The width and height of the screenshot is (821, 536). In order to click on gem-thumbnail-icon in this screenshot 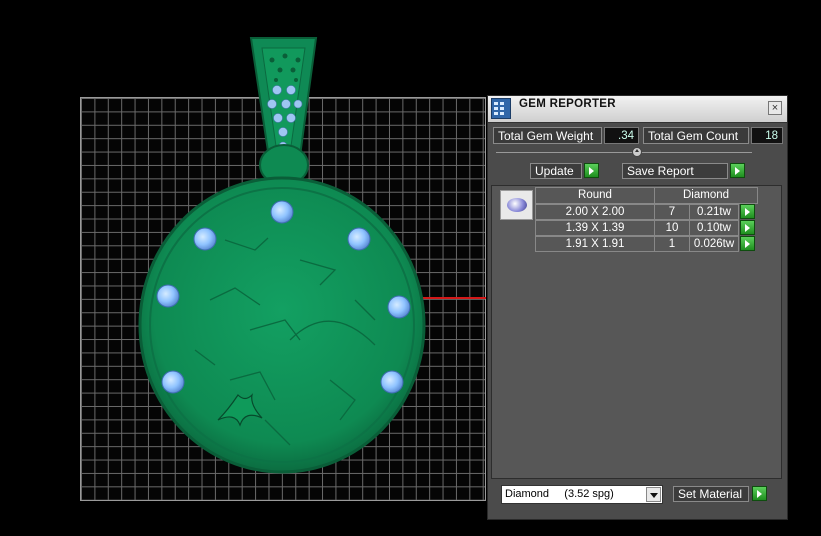, I will do `click(516, 205)`.